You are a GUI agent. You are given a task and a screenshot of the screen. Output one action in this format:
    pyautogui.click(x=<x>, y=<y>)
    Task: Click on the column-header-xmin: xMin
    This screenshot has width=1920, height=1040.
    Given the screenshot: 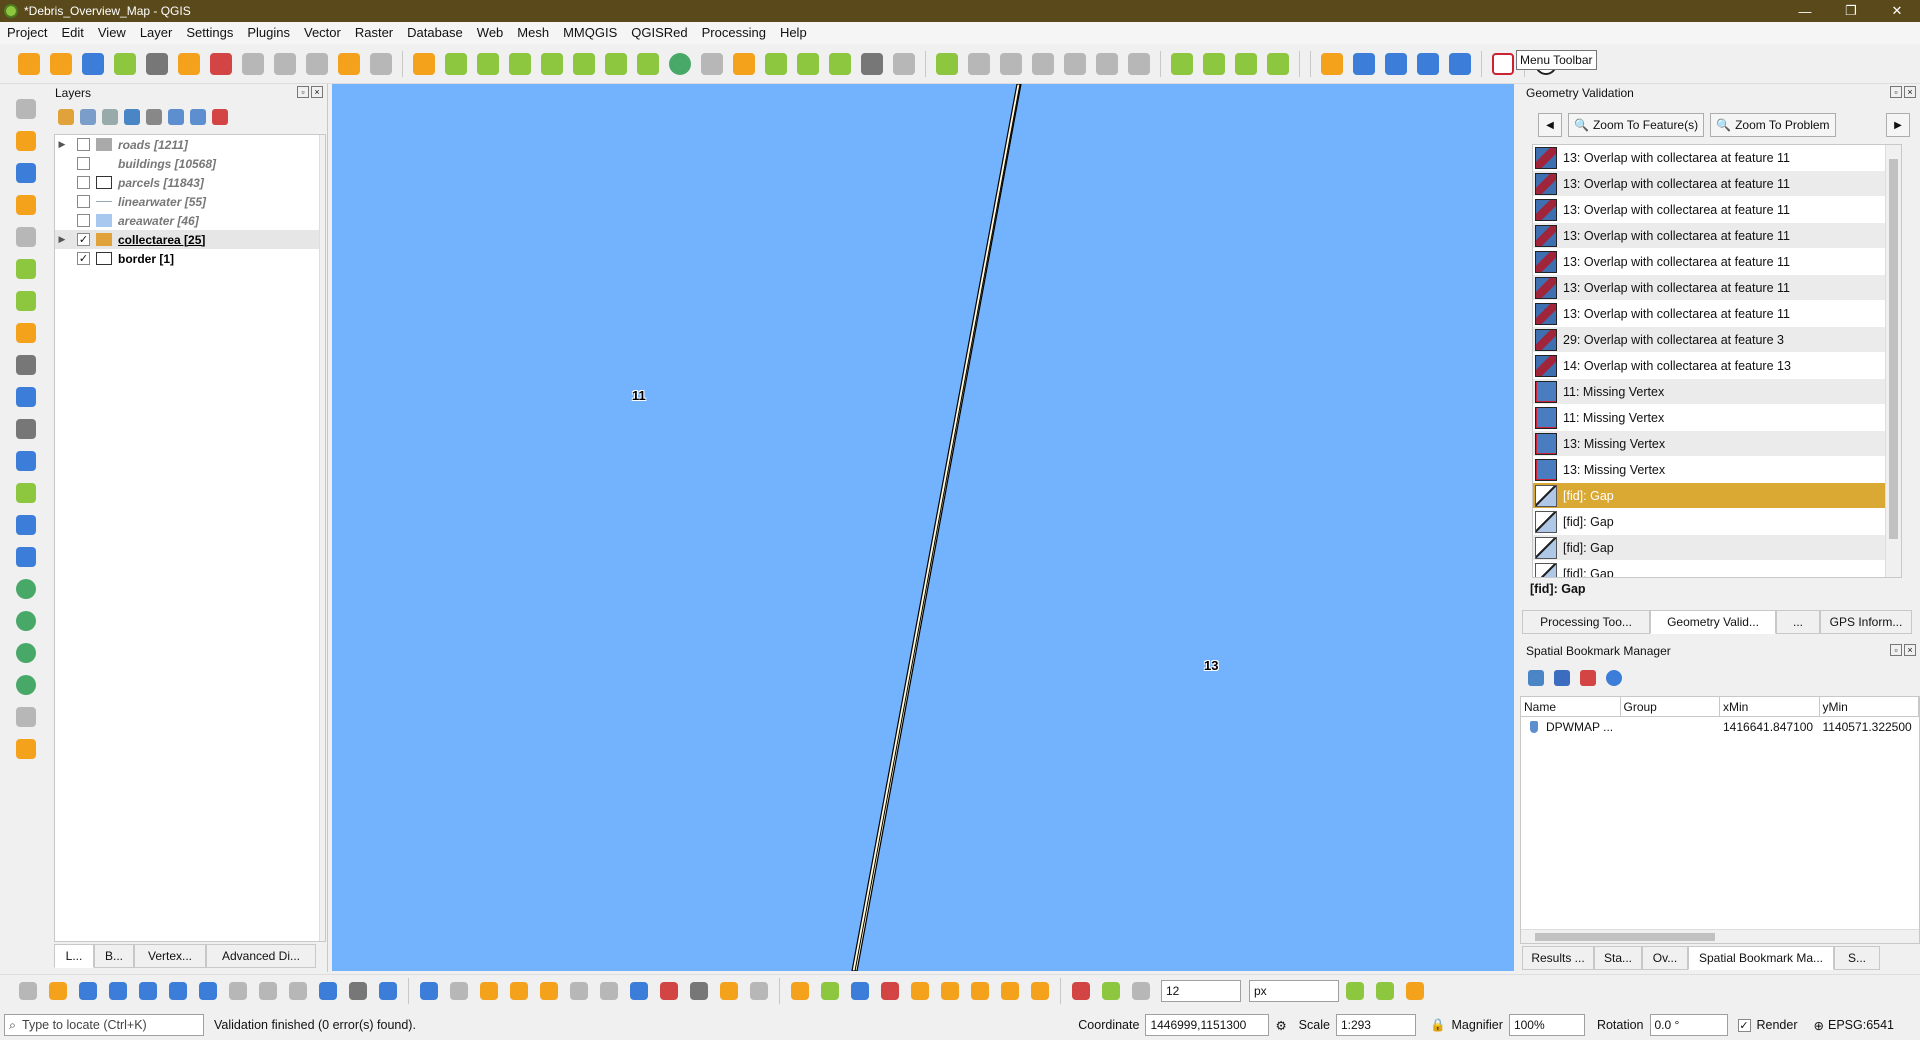 What is the action you would take?
    pyautogui.click(x=1770, y=706)
    